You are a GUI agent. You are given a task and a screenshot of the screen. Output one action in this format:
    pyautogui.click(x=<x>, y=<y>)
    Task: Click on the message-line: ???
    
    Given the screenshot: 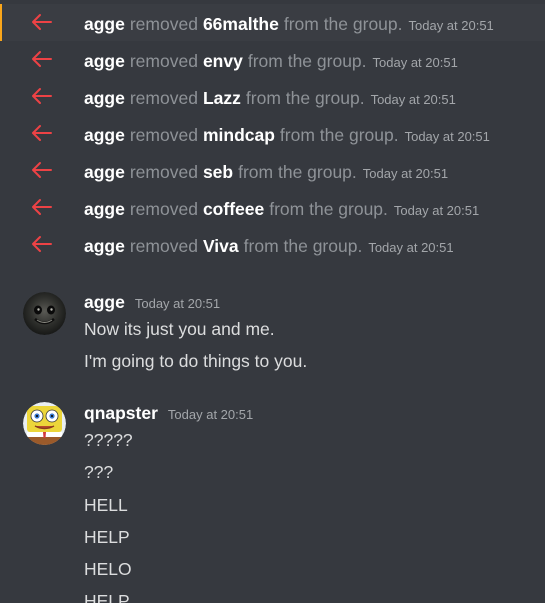 What is the action you would take?
    pyautogui.click(x=99, y=472)
    